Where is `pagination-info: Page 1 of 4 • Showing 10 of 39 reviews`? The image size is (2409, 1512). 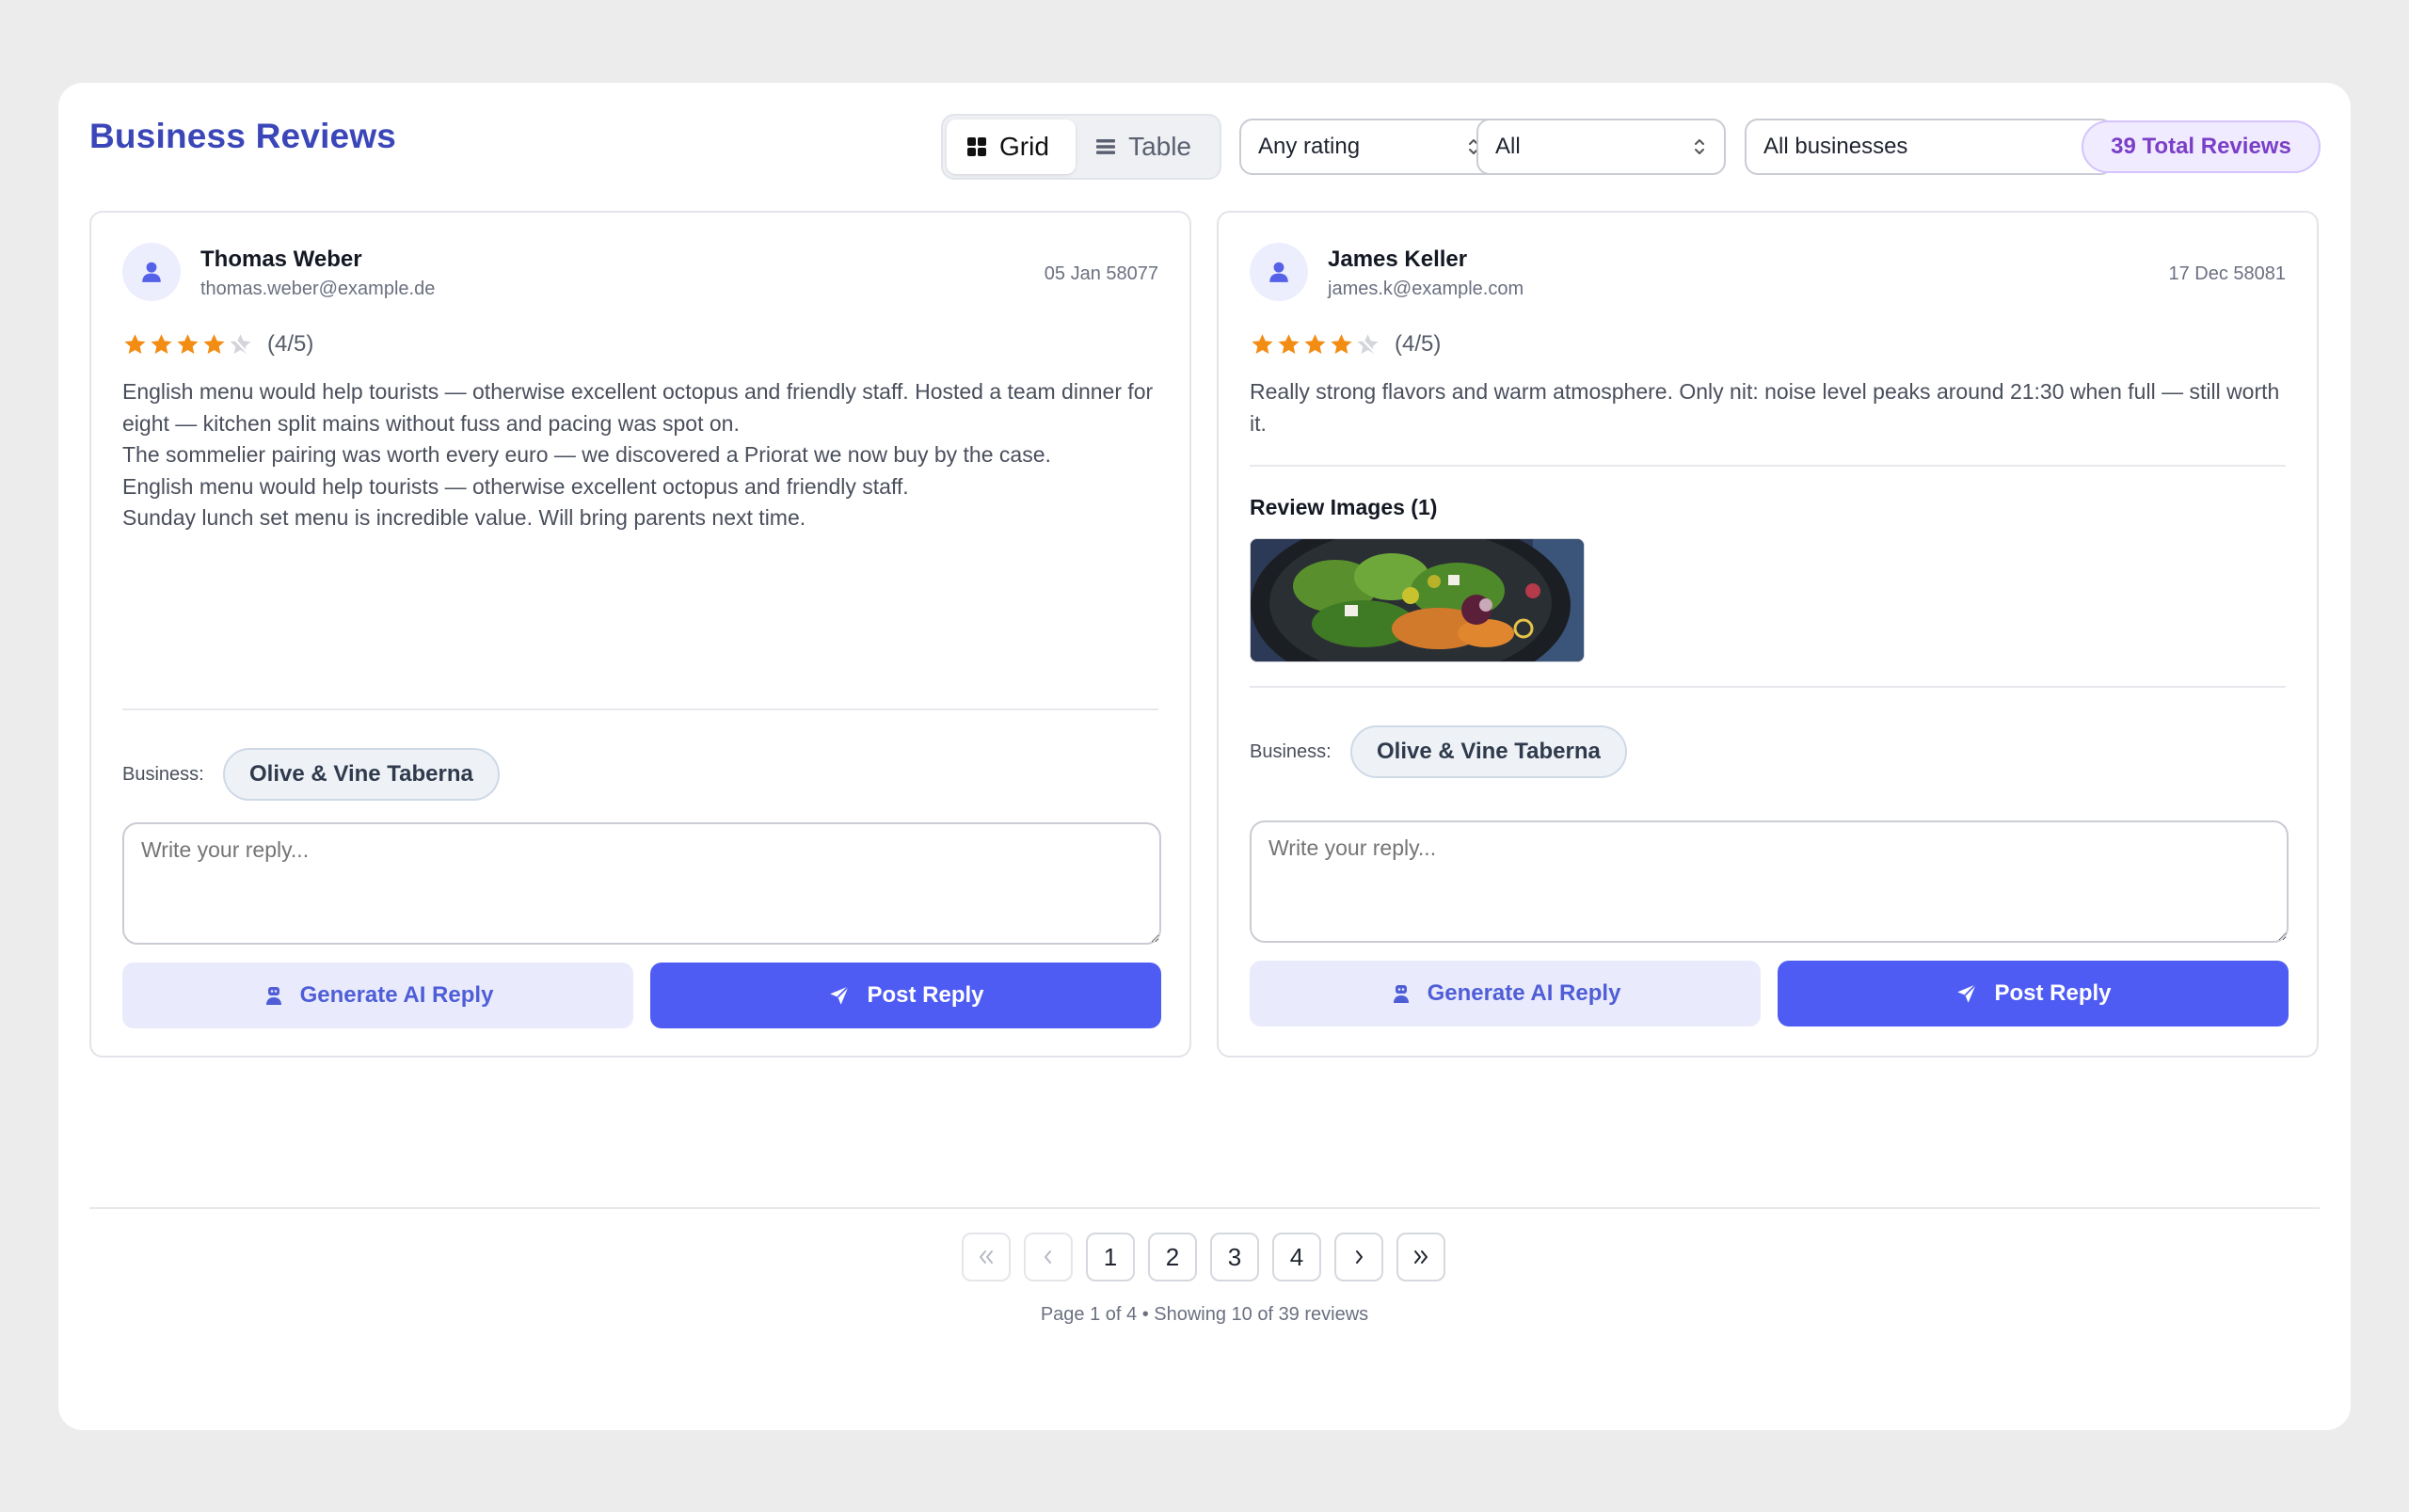 pagination-info: Page 1 of 4 • Showing 10 of 39 reviews is located at coordinates (1205, 1314).